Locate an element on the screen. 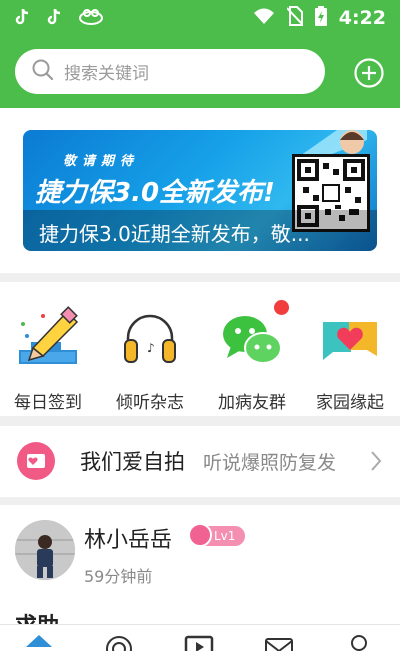 The width and height of the screenshot is (400, 651). avatar is located at coordinates (45, 550).